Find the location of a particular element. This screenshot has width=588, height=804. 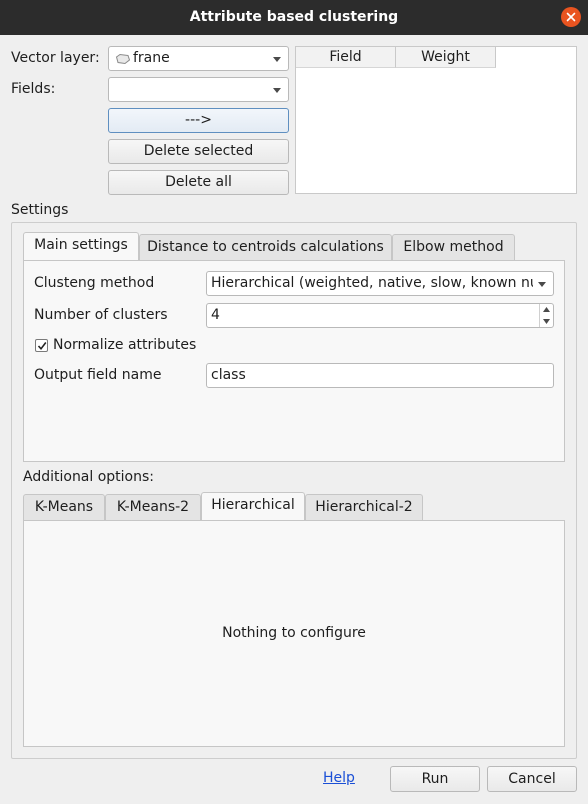

increment-button is located at coordinates (546, 309).